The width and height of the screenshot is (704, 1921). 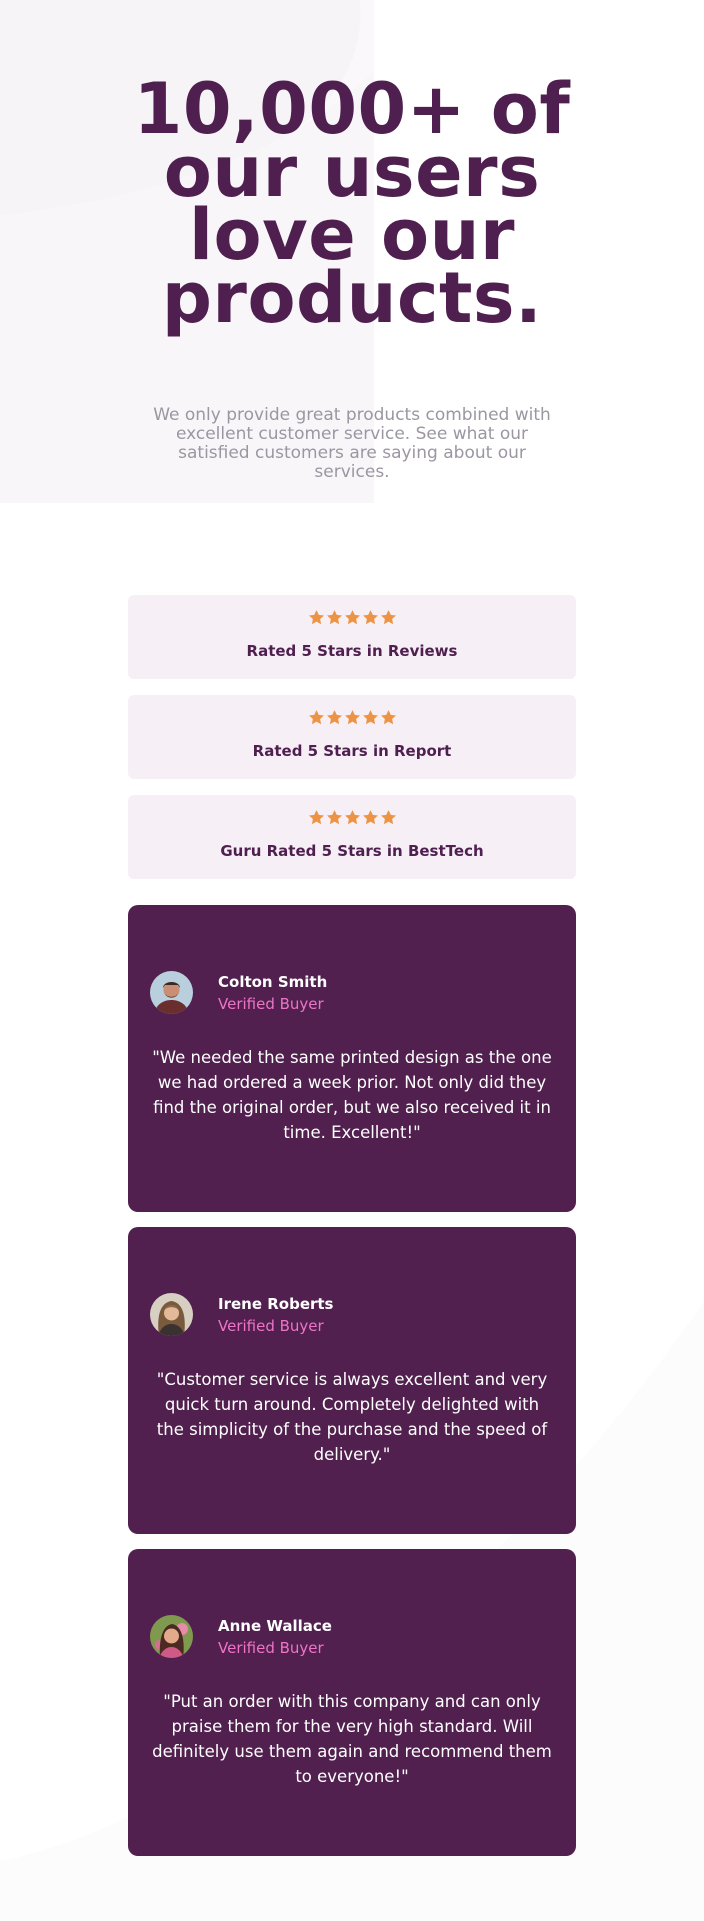 What do you see at coordinates (352, 751) in the screenshot?
I see `rating-label: Rated 5 Stars in Report` at bounding box center [352, 751].